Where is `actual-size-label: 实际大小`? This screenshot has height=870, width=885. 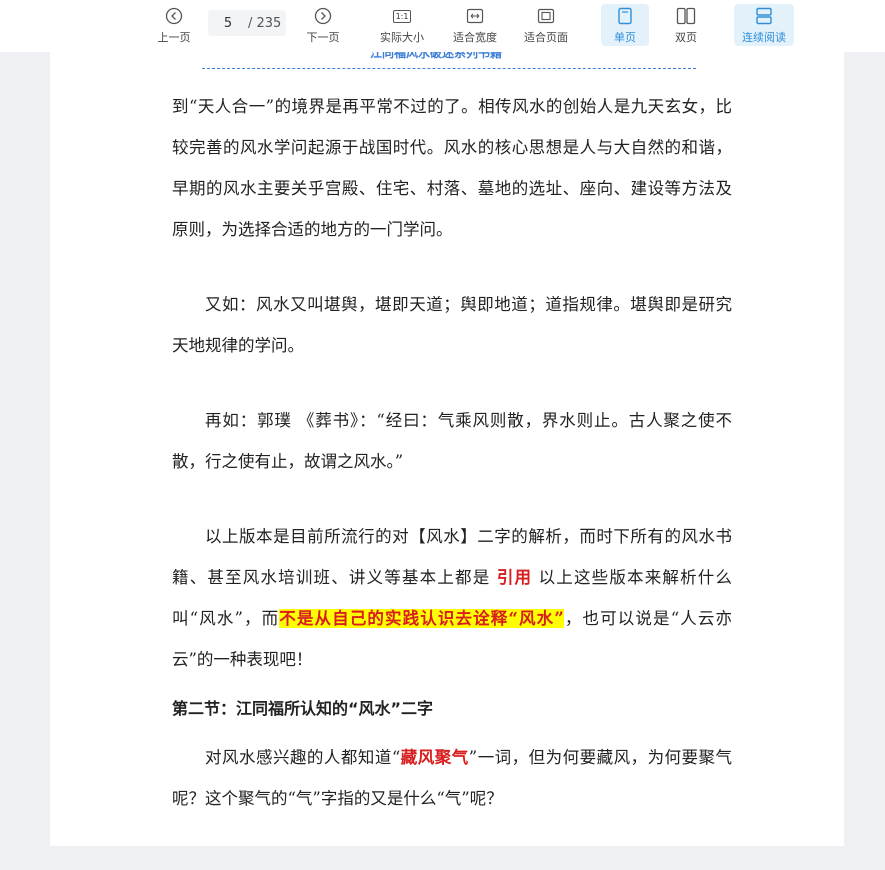 actual-size-label: 实际大小 is located at coordinates (402, 37).